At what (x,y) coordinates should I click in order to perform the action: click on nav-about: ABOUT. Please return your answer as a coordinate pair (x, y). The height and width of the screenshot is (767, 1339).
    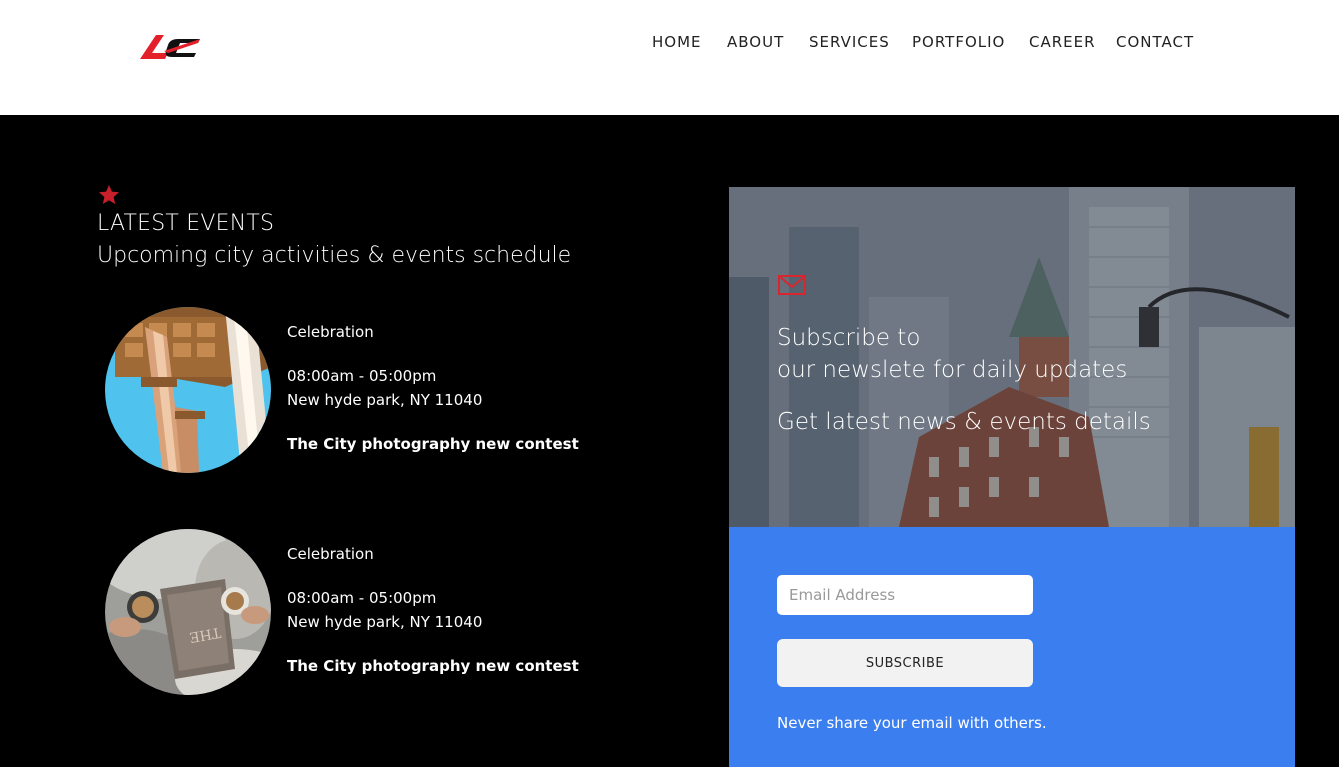
    Looking at the image, I should click on (755, 42).